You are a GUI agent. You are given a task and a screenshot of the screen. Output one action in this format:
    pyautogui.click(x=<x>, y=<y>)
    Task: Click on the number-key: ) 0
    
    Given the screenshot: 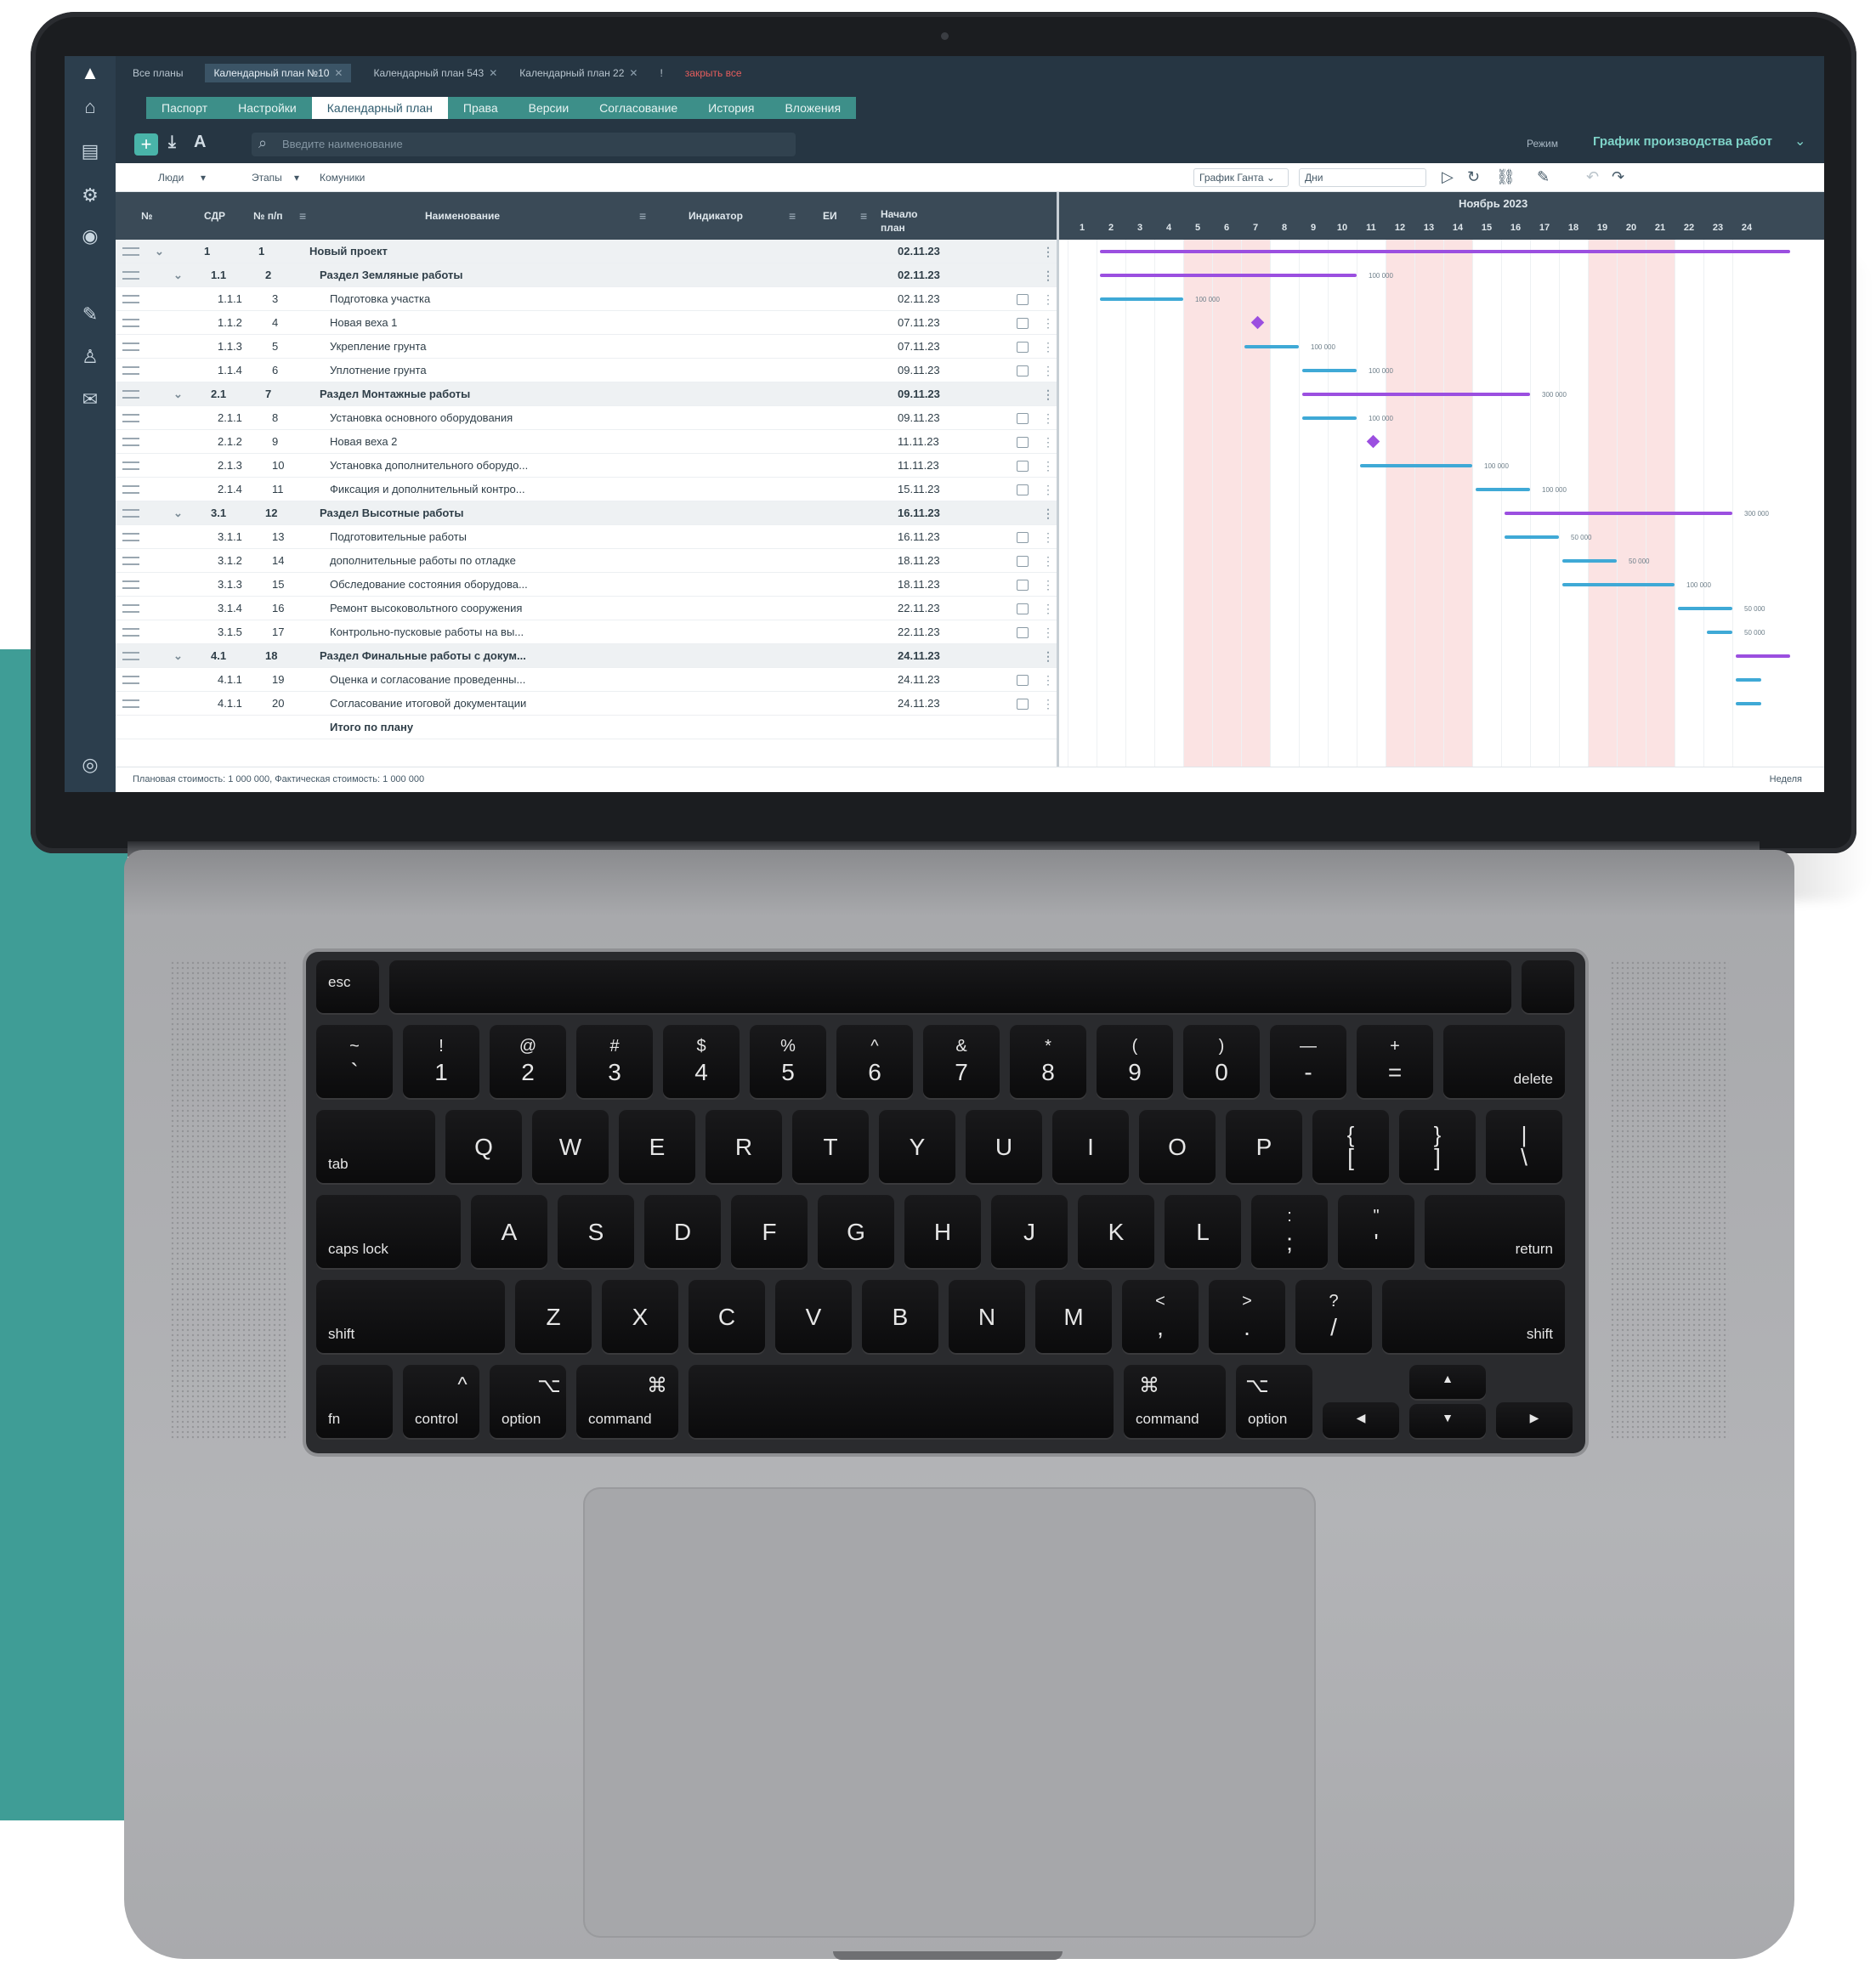 What is the action you would take?
    pyautogui.click(x=1222, y=1061)
    